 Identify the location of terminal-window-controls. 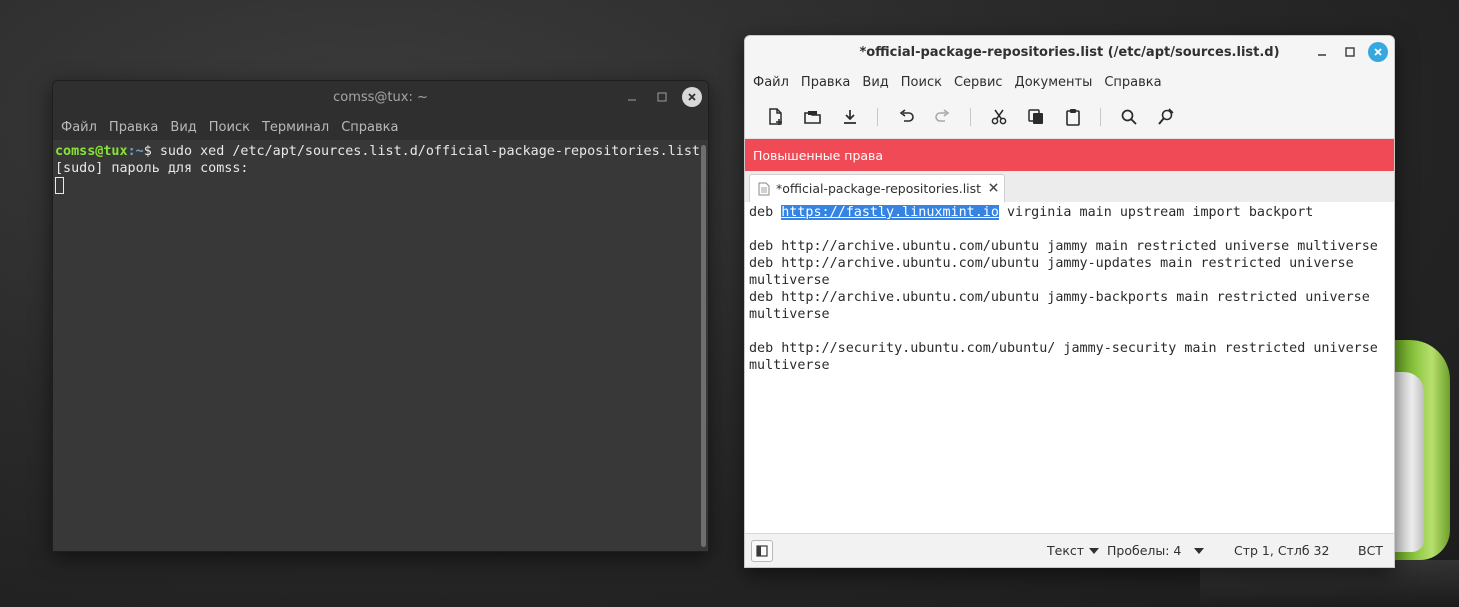
(662, 97).